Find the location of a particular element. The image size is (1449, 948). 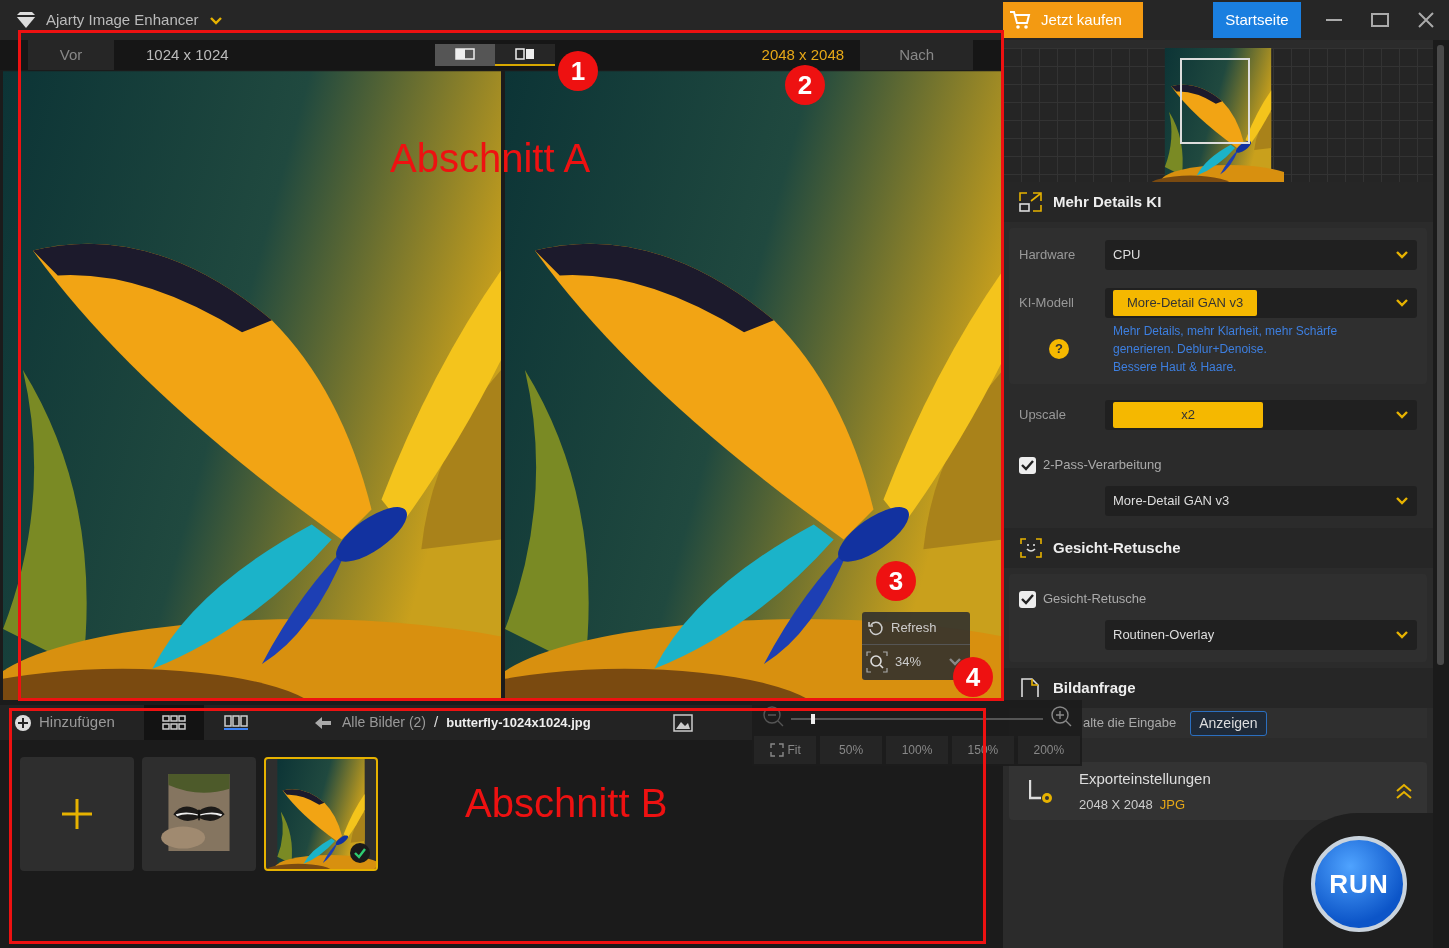

zoom-out-icon is located at coordinates (773, 716).